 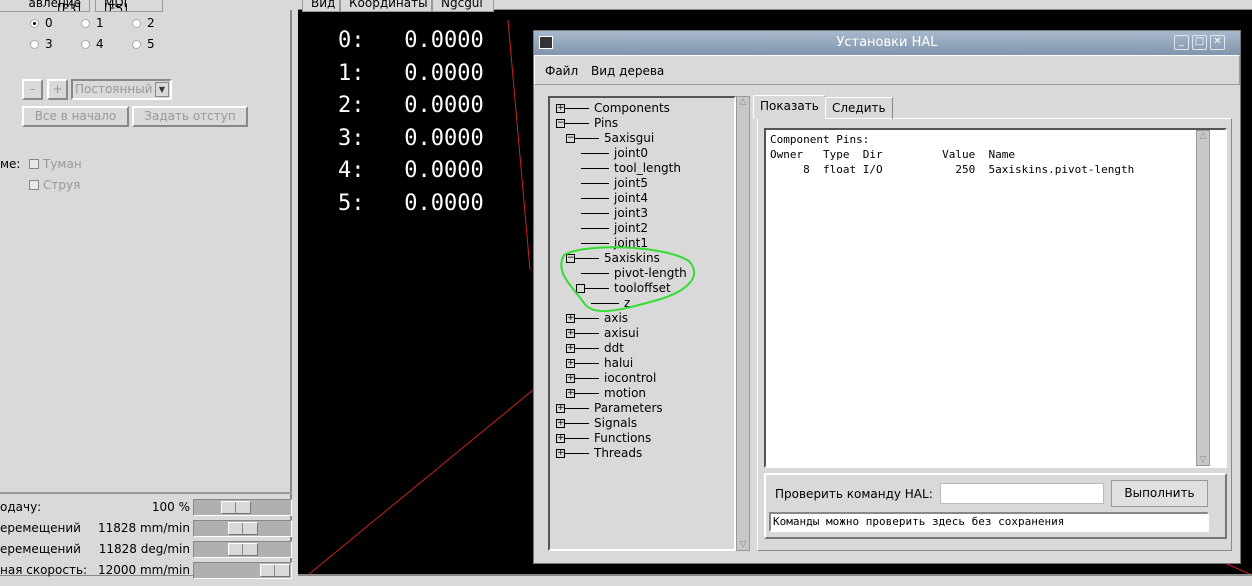 I want to click on axis-radio-3: 3, so click(x=41, y=44).